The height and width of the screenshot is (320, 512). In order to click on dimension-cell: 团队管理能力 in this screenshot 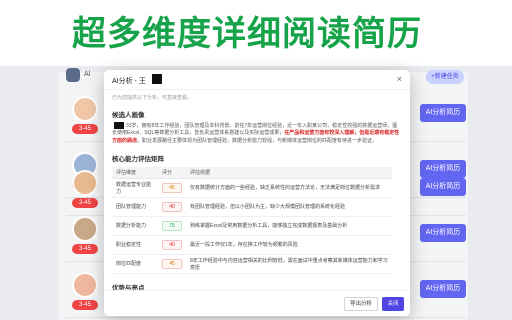, I will do `click(135, 207)`.